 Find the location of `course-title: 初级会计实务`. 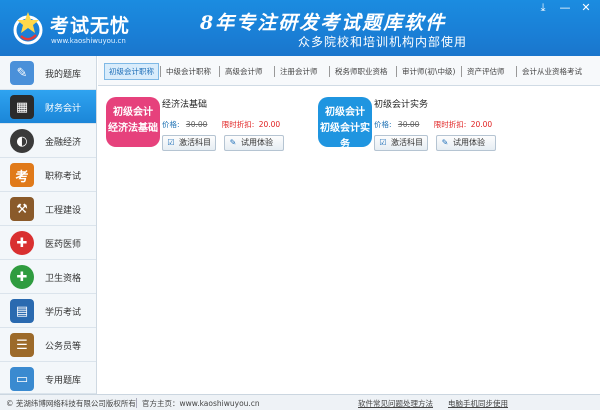

course-title: 初级会计实务 is located at coordinates (401, 105).